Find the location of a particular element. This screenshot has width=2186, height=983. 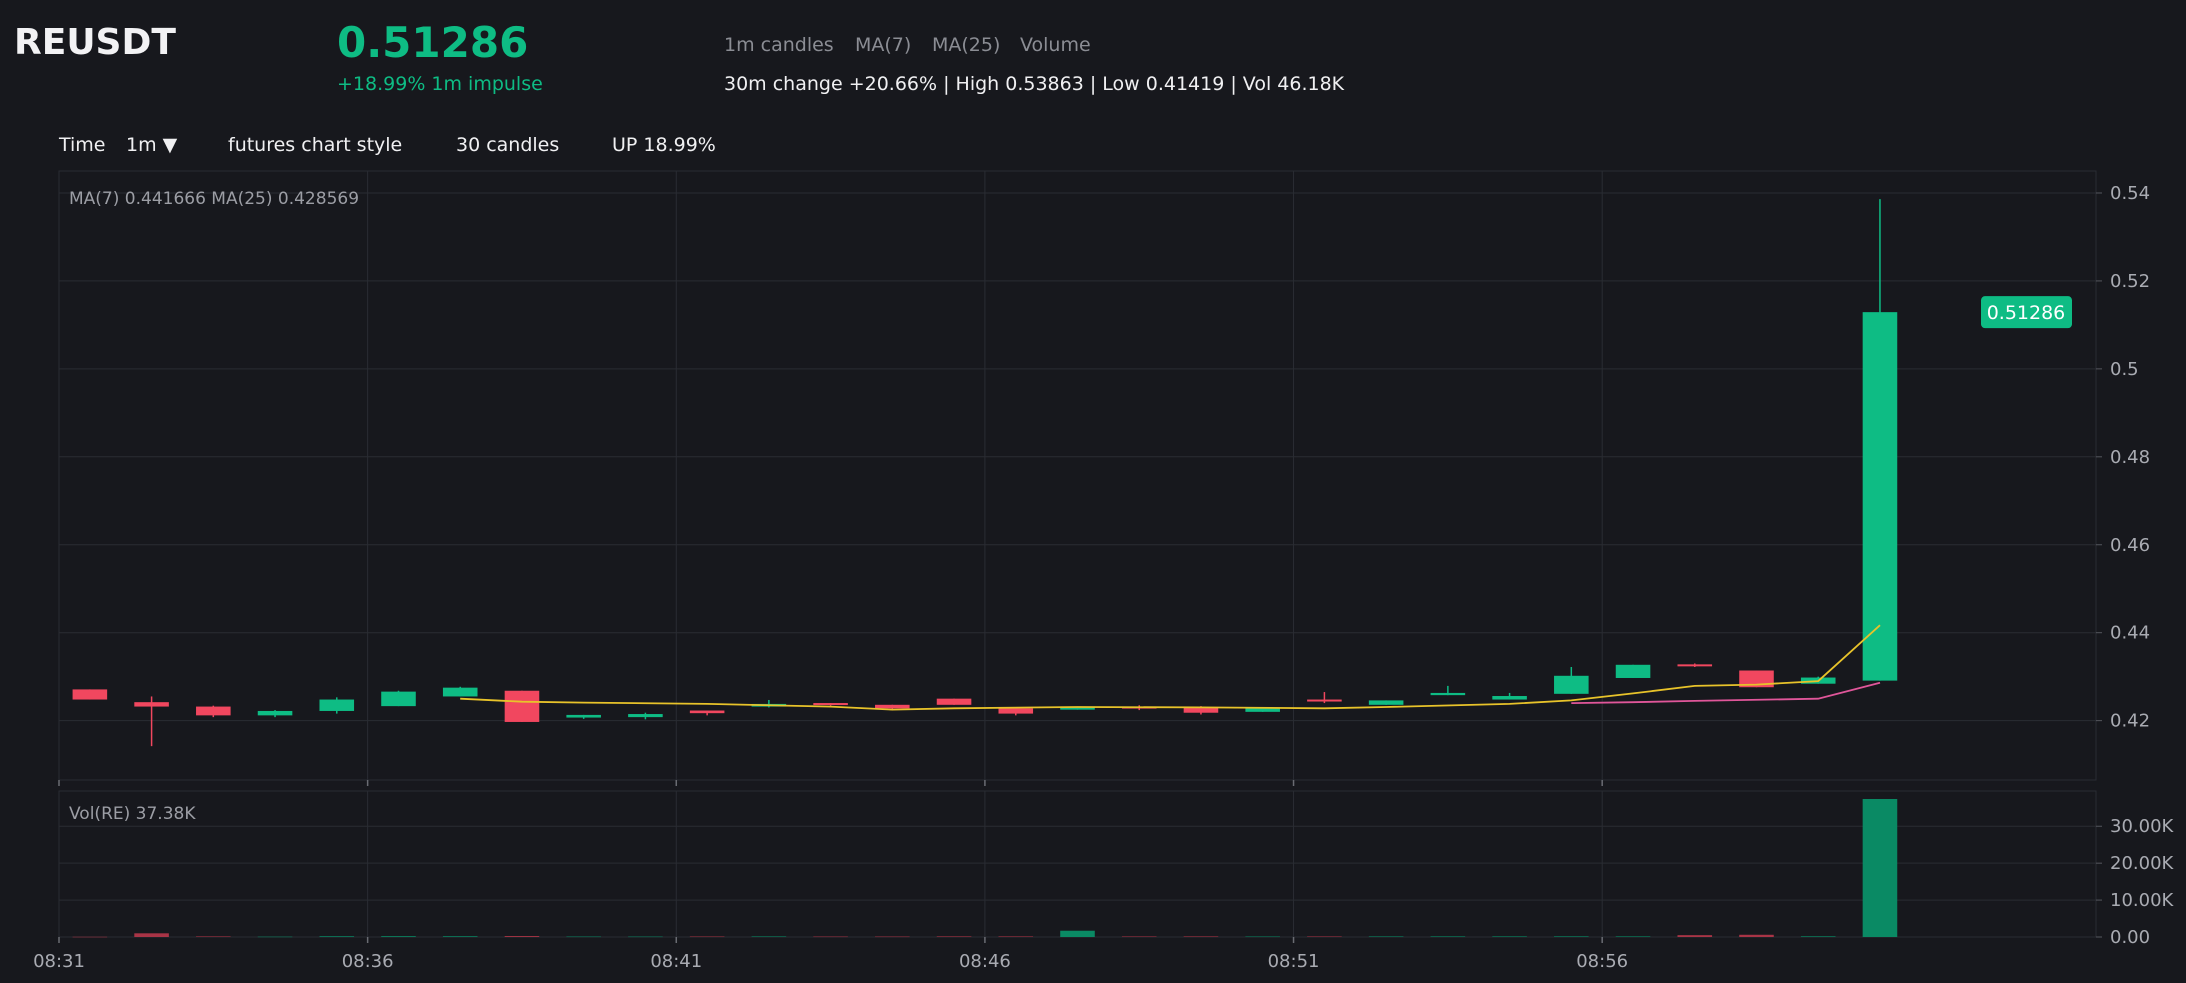

price-tick-label: 0.46 is located at coordinates (2130, 545).